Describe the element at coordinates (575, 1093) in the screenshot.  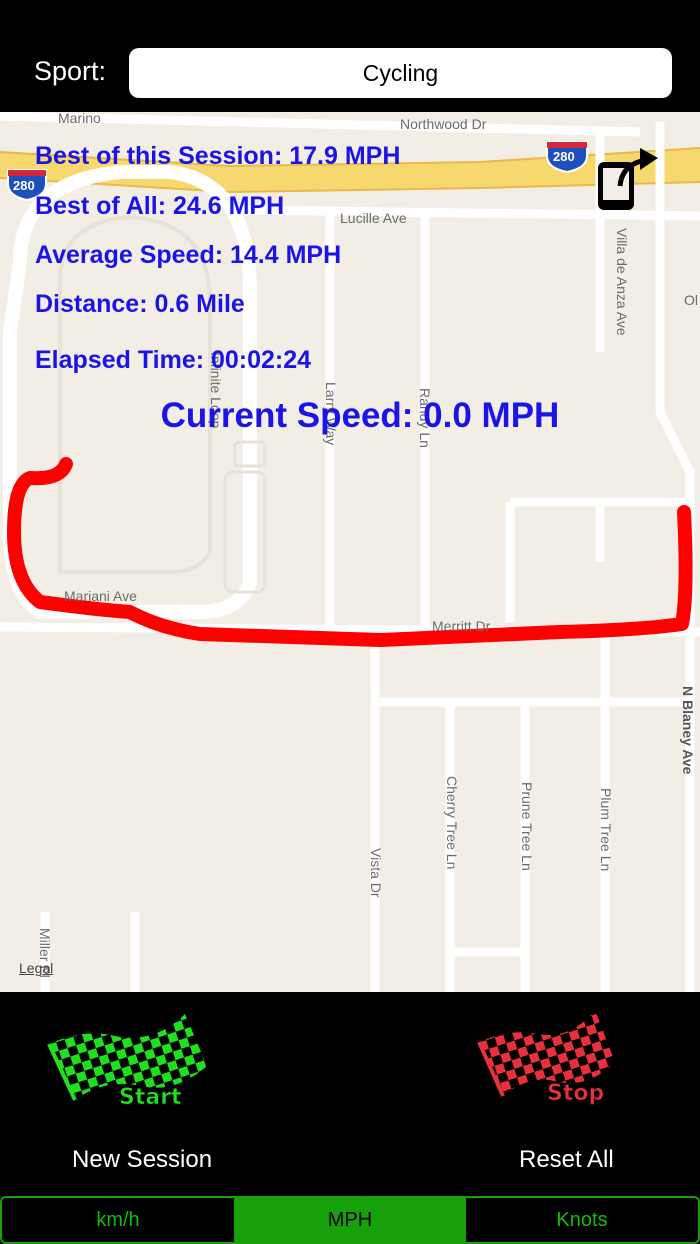
I see `stop-flag-text: Stop` at that location.